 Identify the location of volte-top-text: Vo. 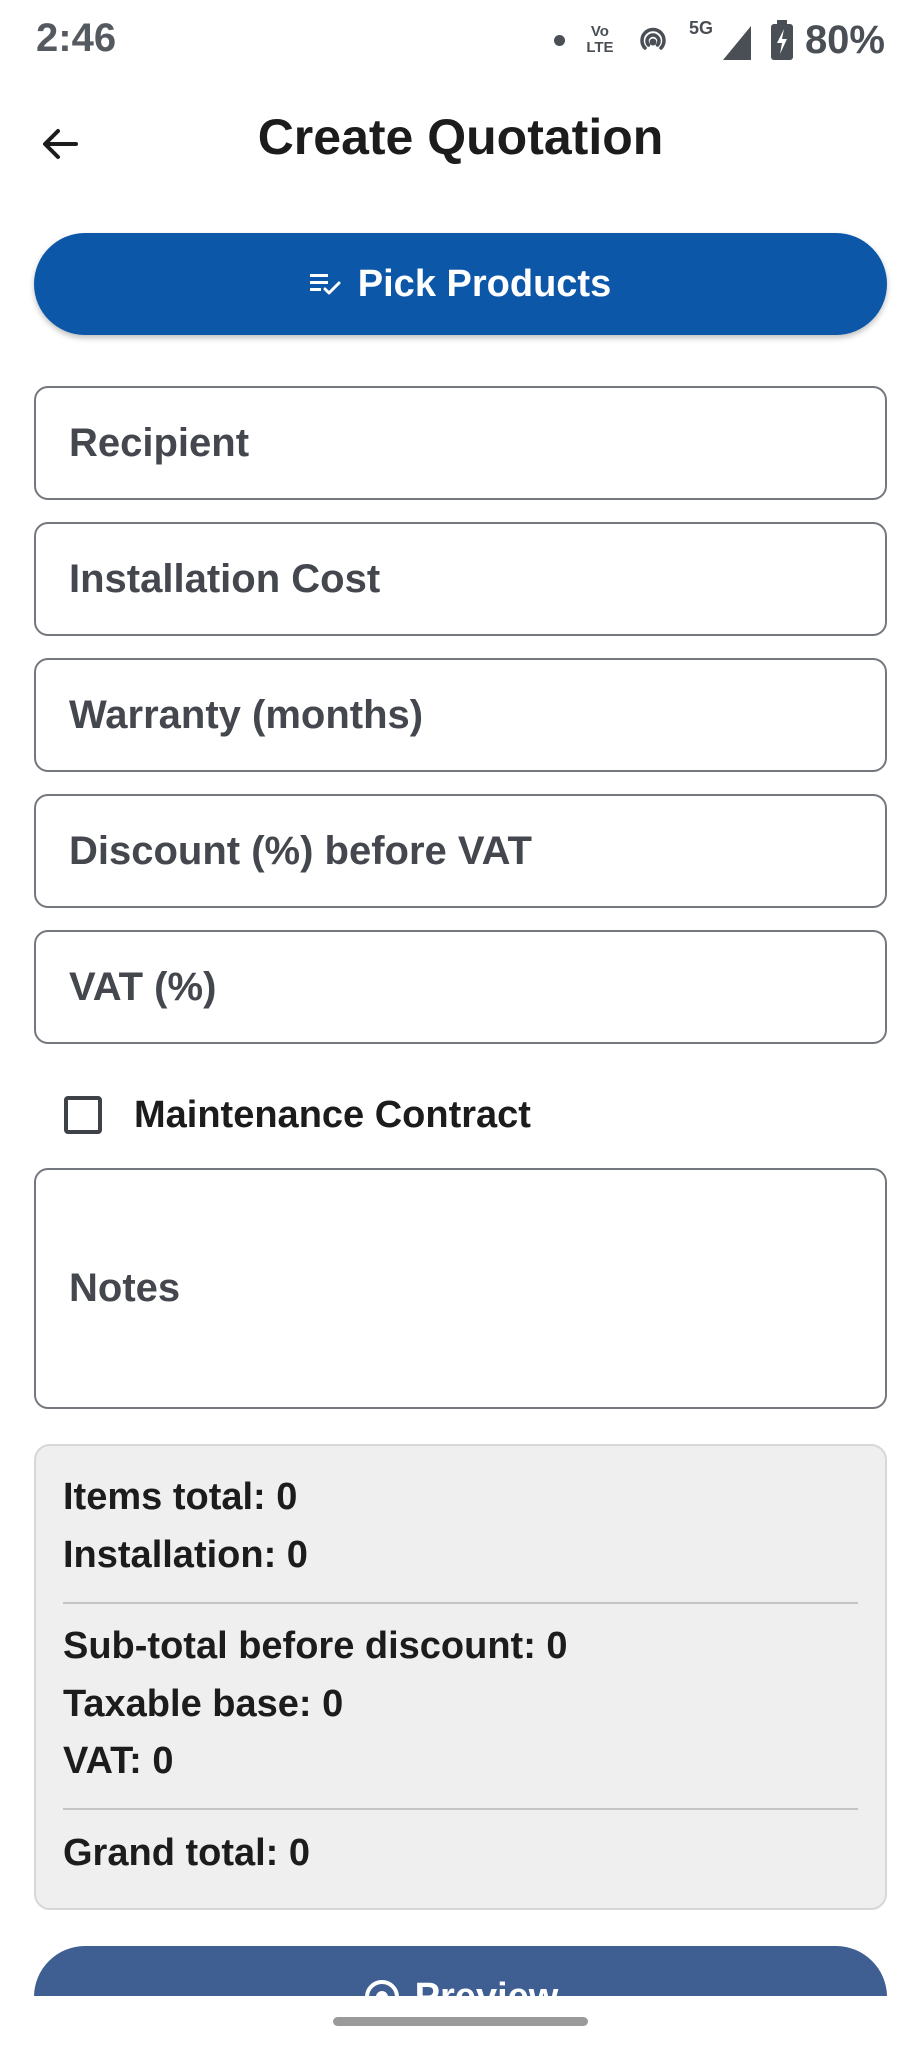
(599, 31).